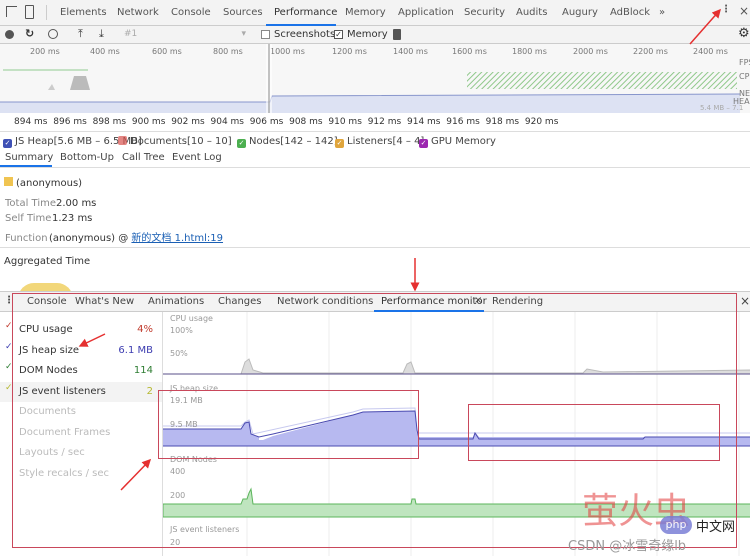 The image size is (750, 556). Describe the element at coordinates (345, 122) in the screenshot. I see `ruler-tick: 910 ms` at that location.